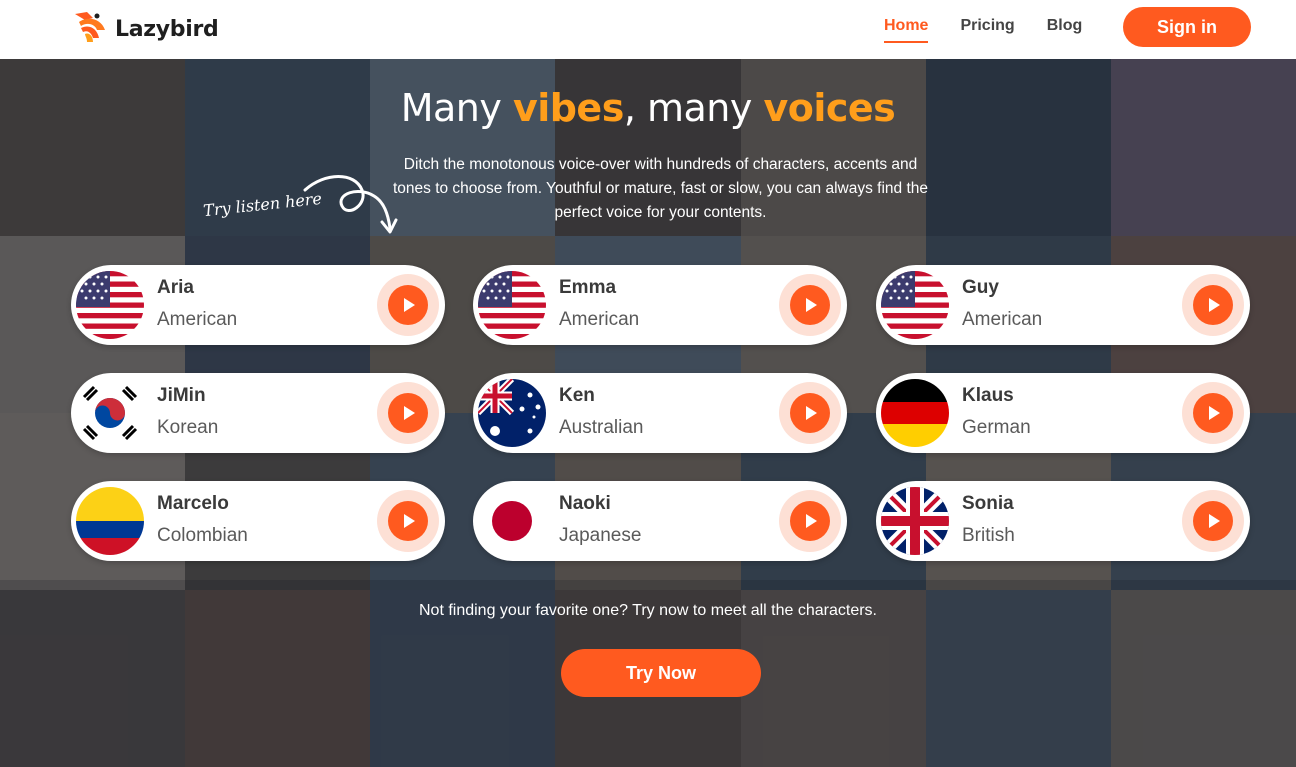 The width and height of the screenshot is (1296, 767). What do you see at coordinates (988, 503) in the screenshot?
I see `voice-name: Sonia` at bounding box center [988, 503].